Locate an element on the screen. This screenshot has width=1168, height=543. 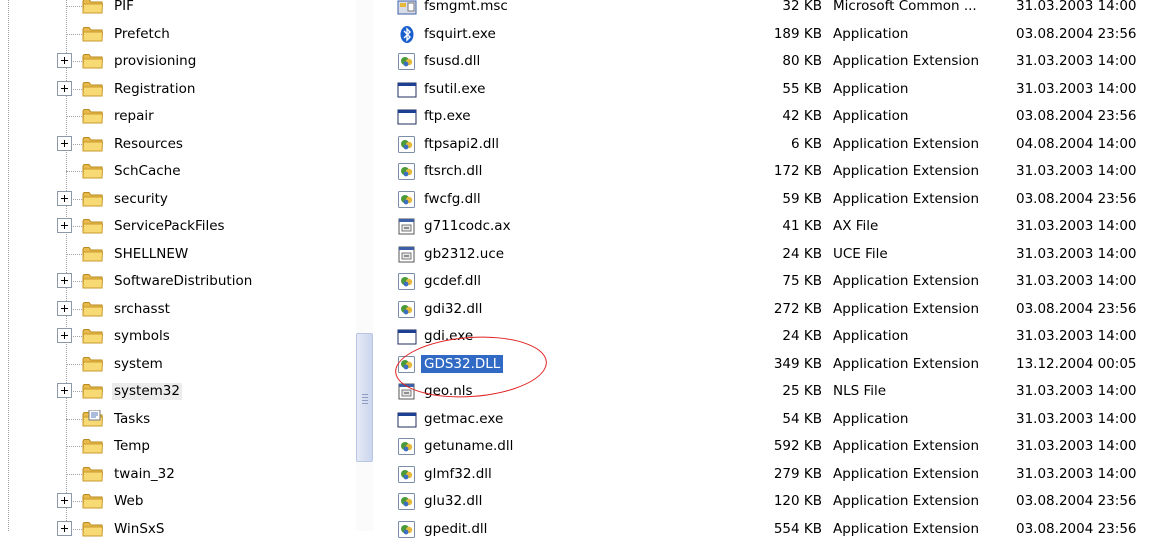
file-row: g711codc.ax 41 KB AX File 31.03.2003 14:00 is located at coordinates (770, 226).